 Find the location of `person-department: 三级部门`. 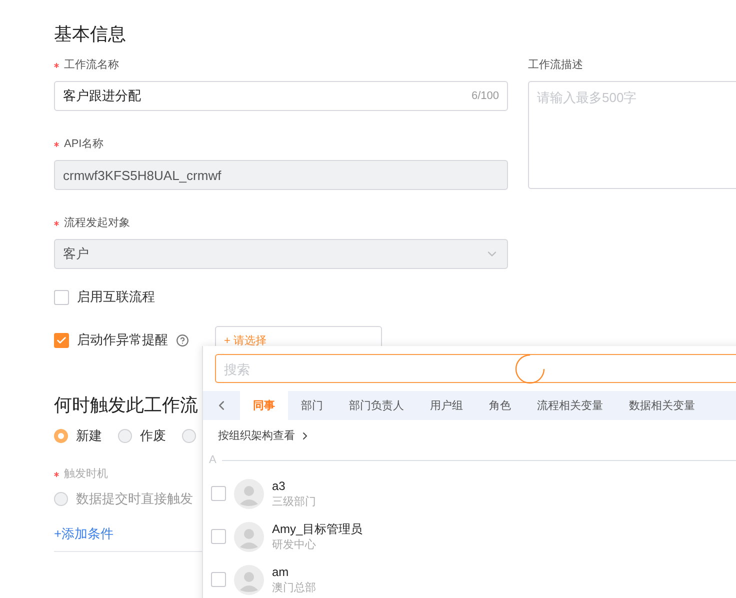

person-department: 三级部门 is located at coordinates (294, 502).